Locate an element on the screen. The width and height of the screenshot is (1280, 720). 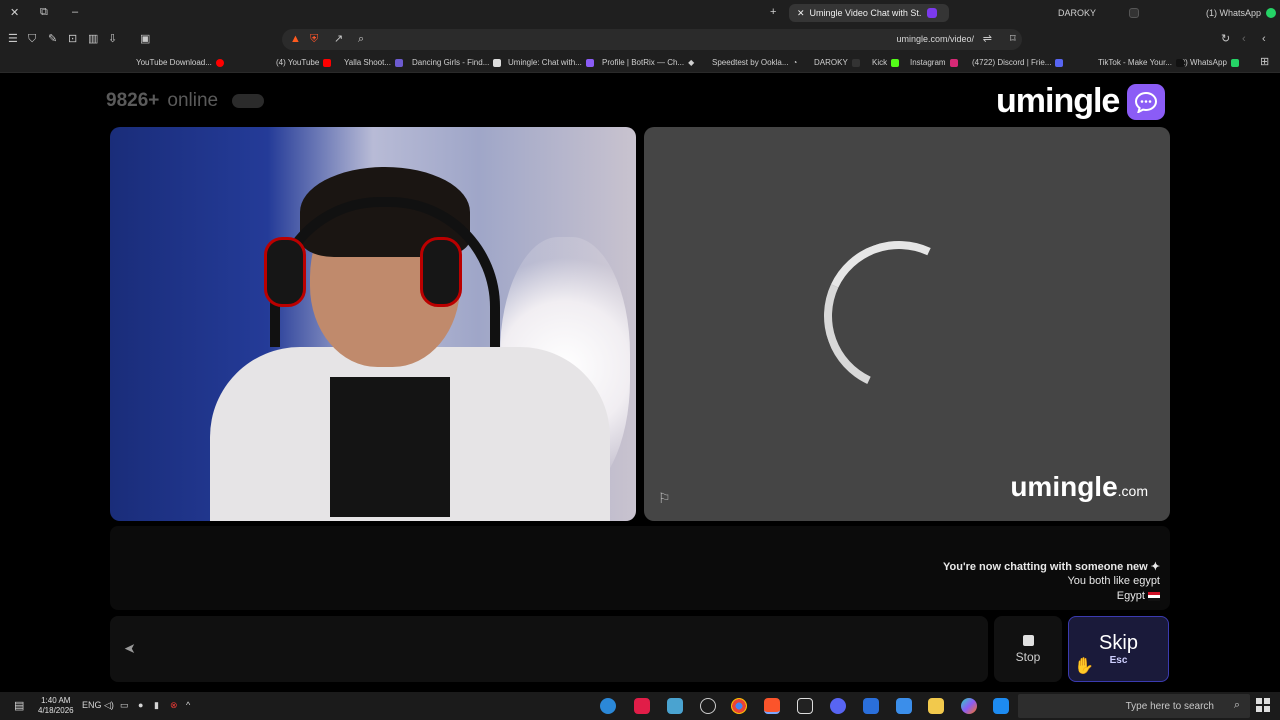
report-flag-icon: ⚐ is located at coordinates (664, 498).